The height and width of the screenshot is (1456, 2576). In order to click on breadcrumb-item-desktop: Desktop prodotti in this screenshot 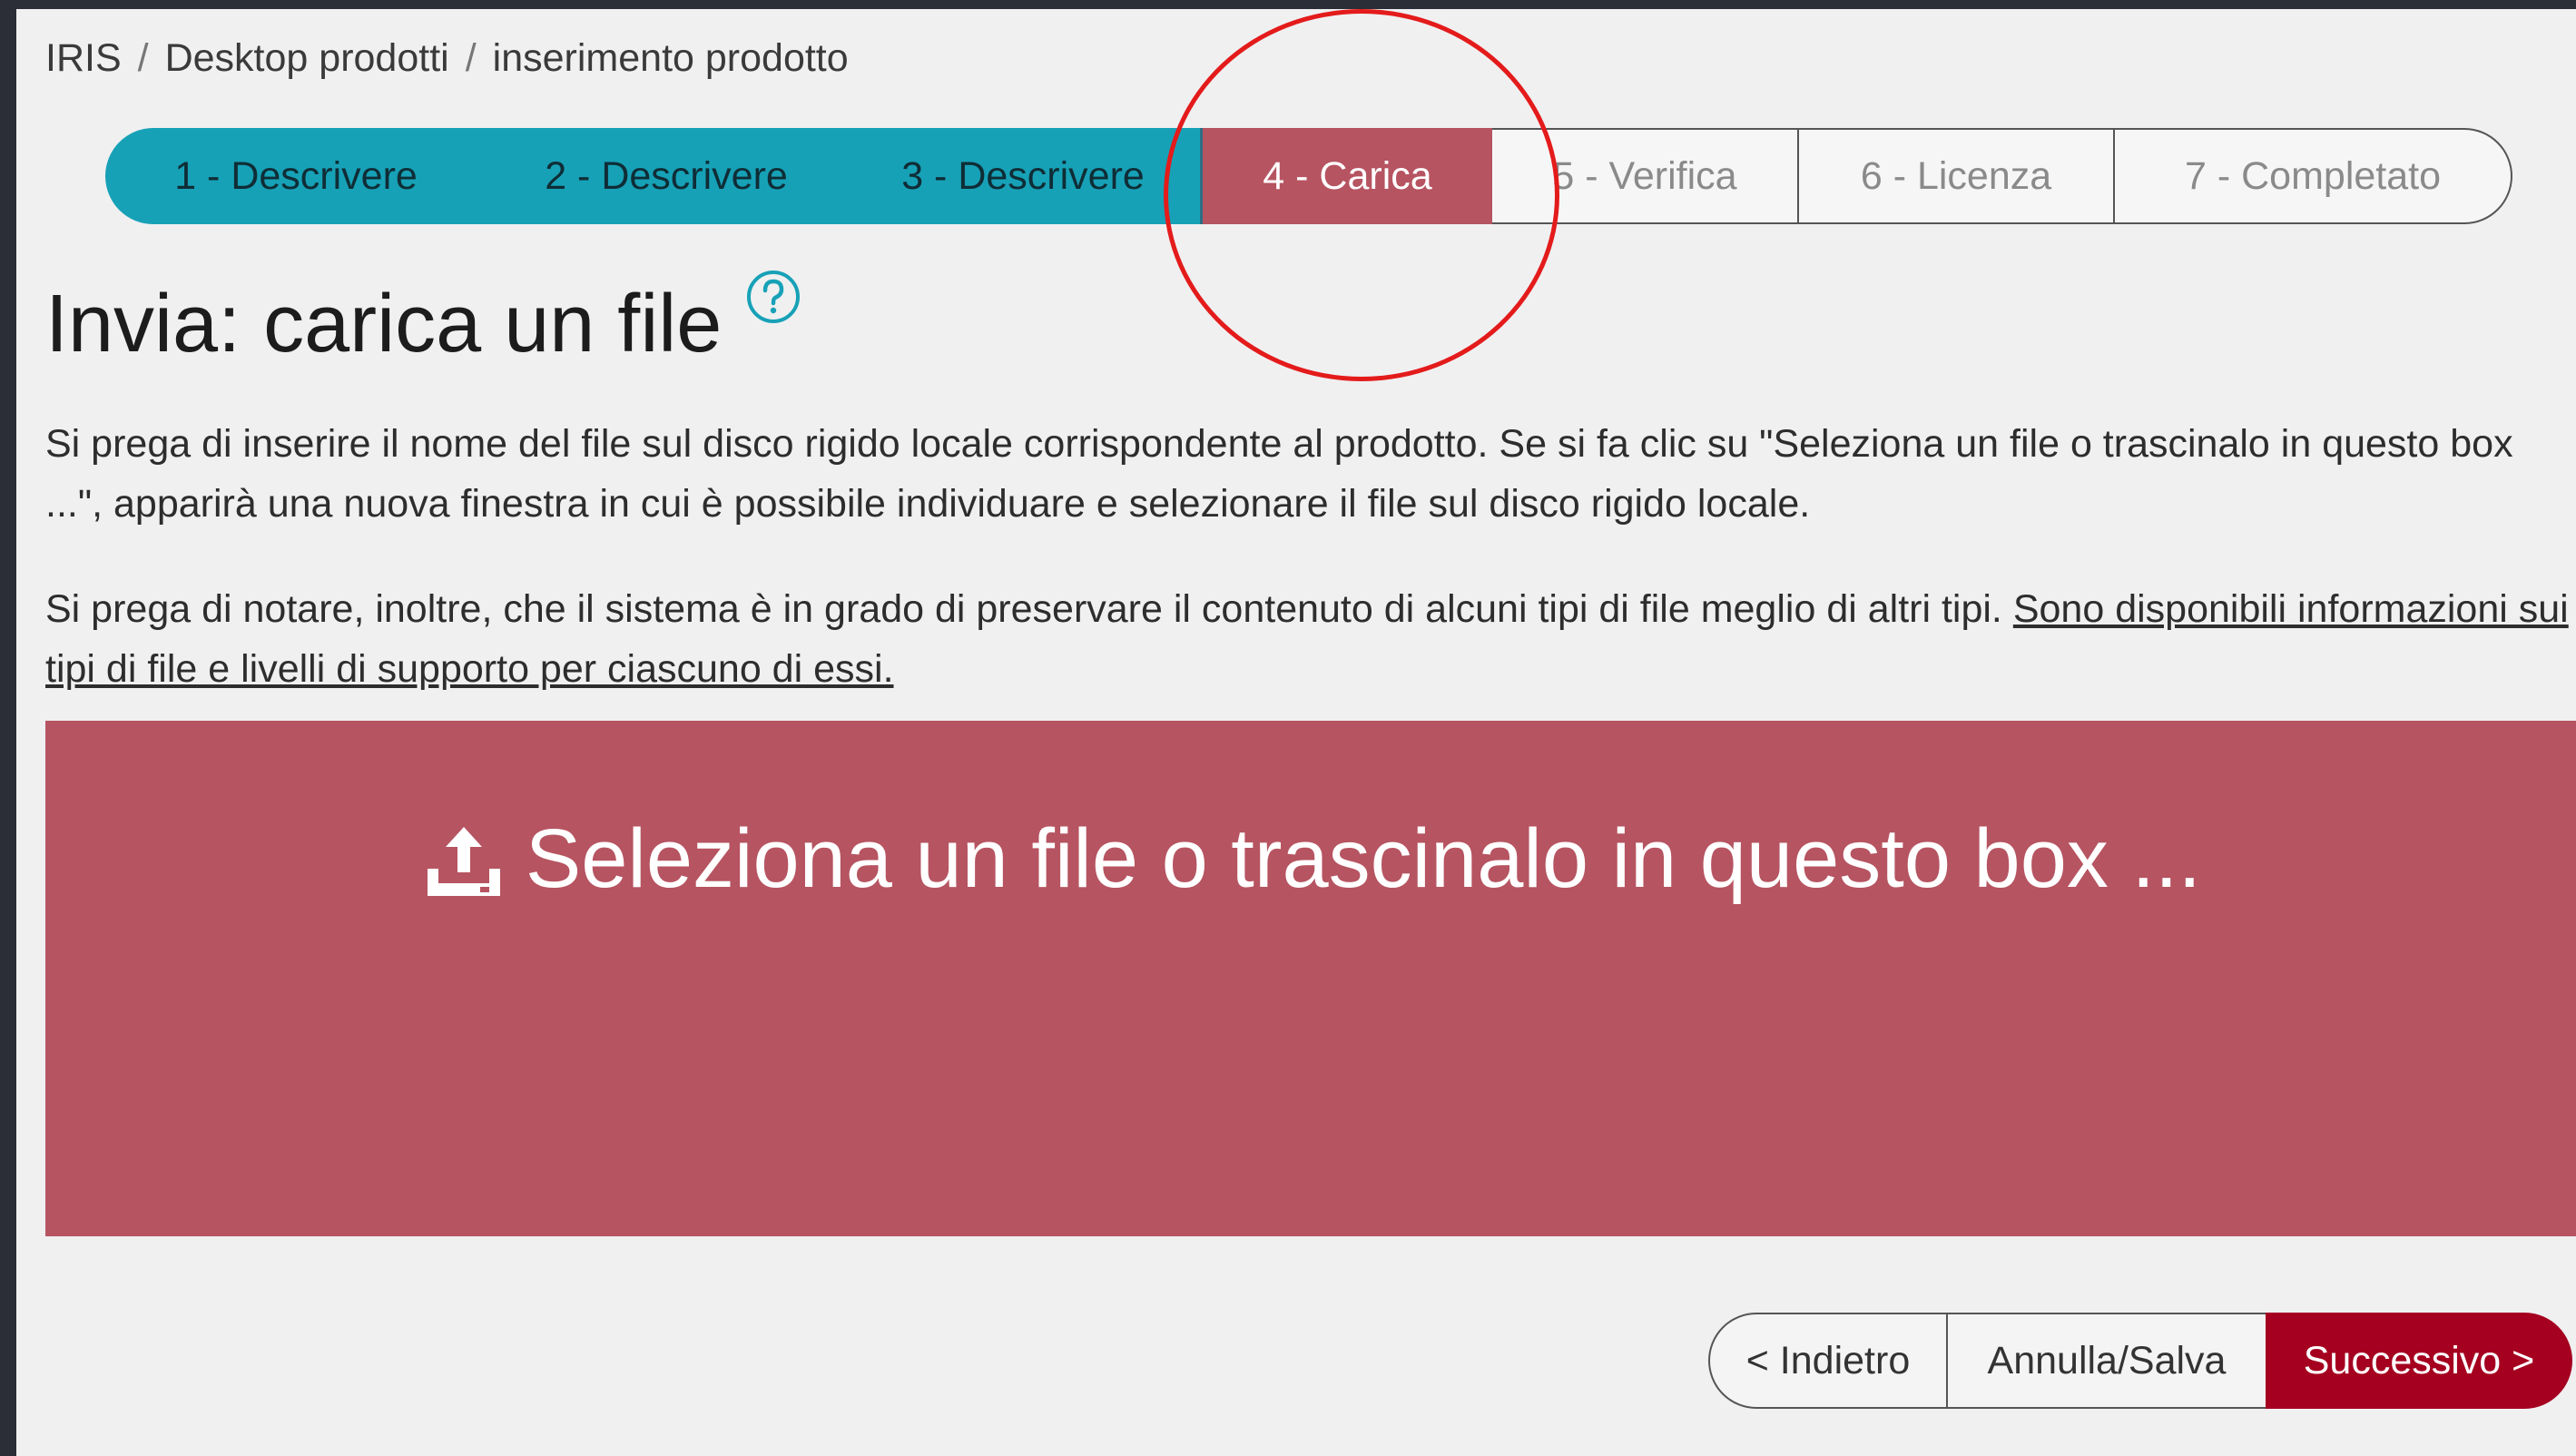, I will do `click(307, 58)`.